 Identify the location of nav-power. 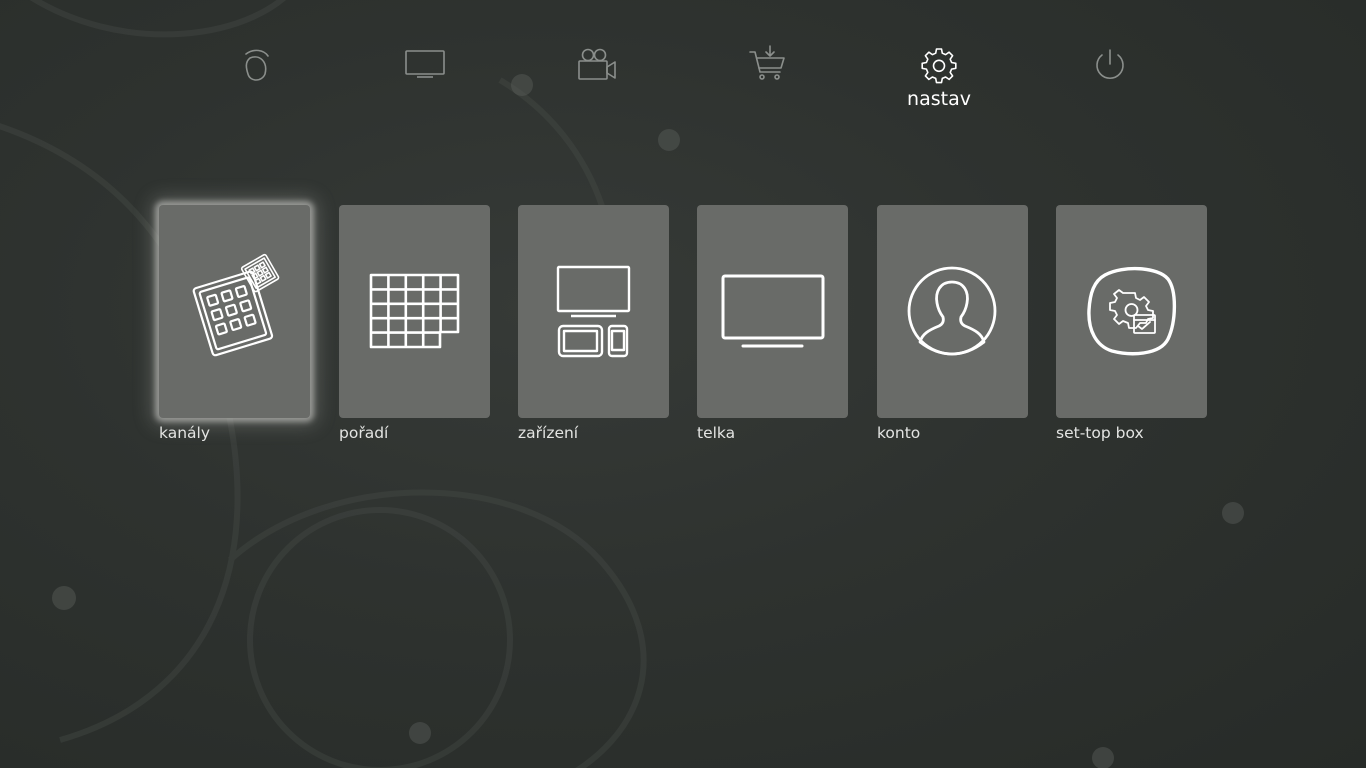
(1110, 84).